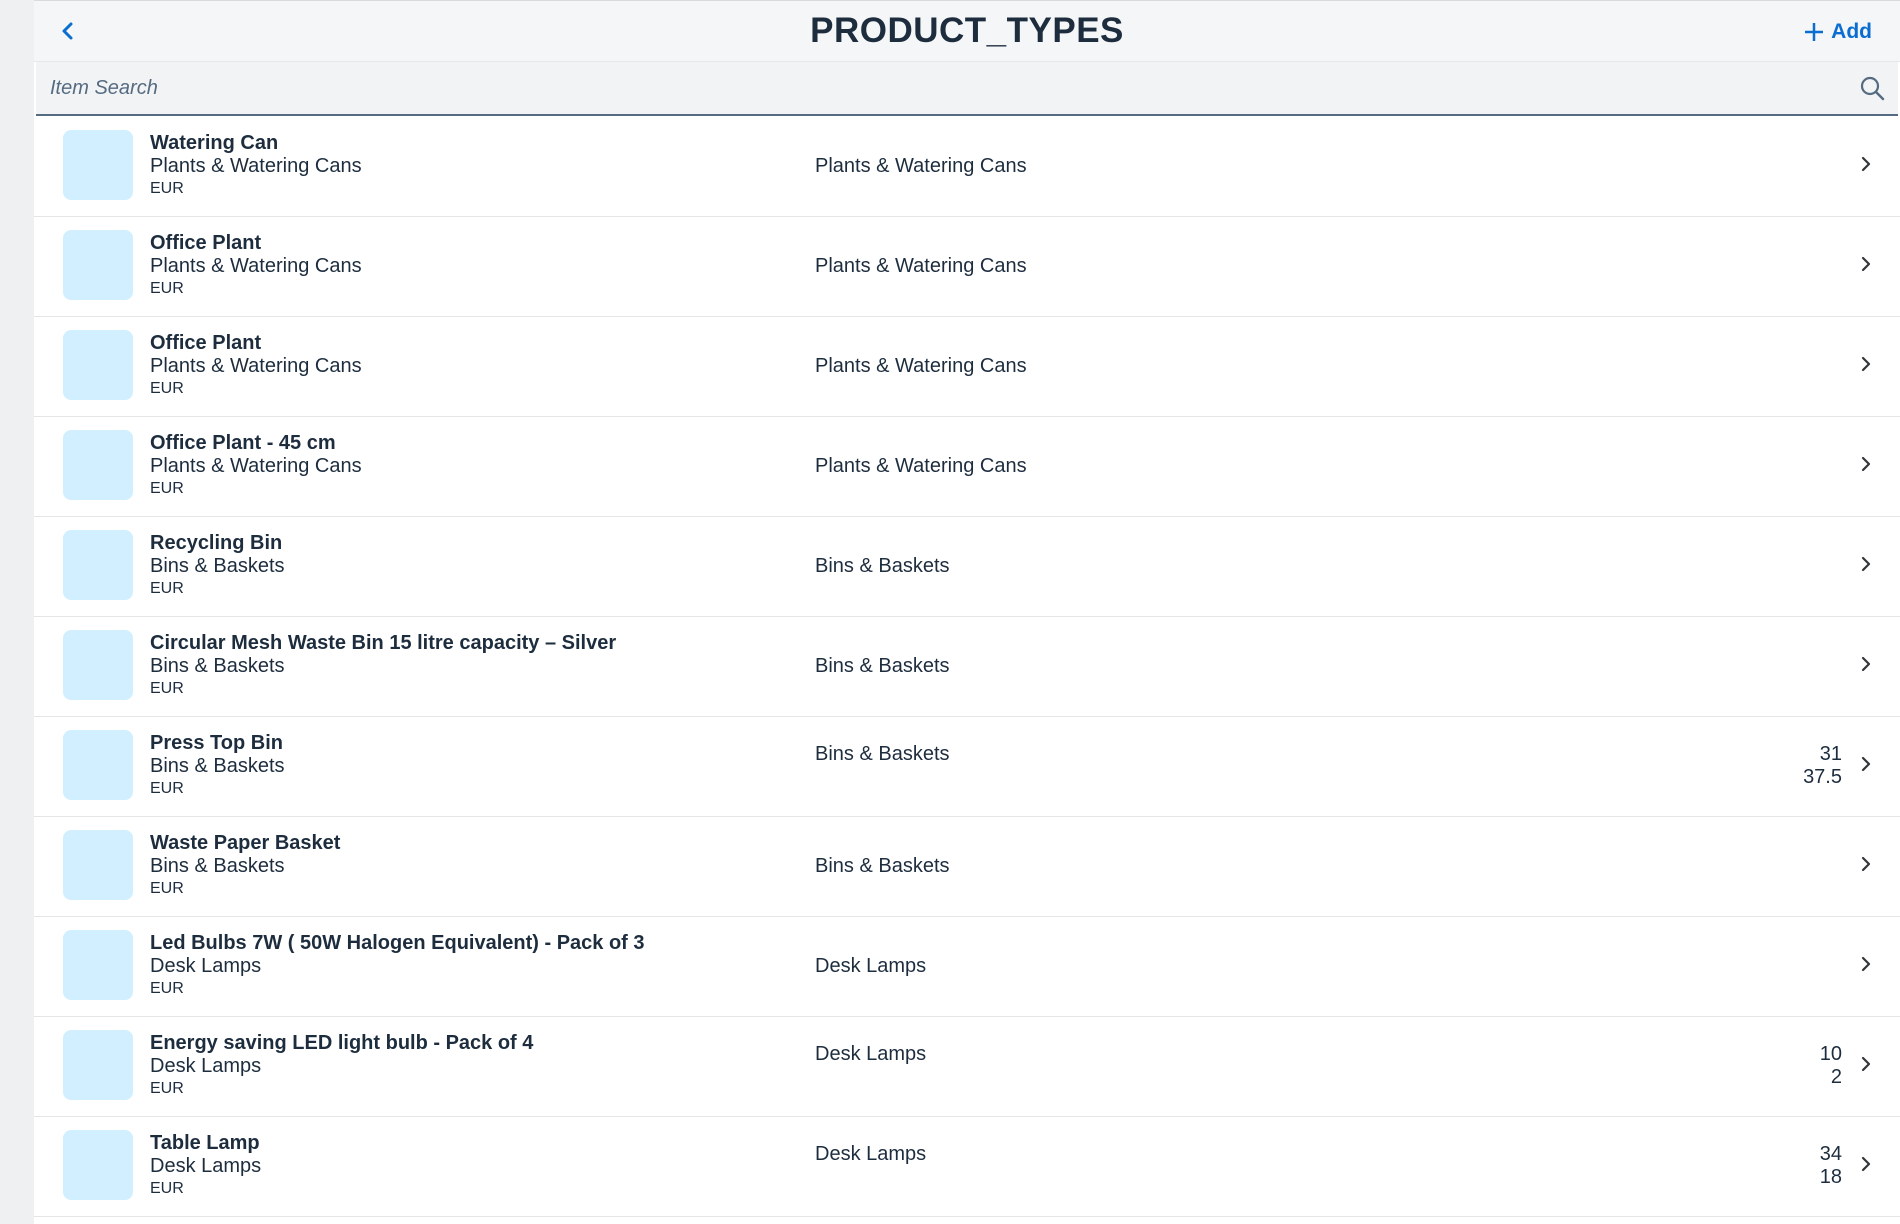 Image resolution: width=1900 pixels, height=1224 pixels. Describe the element at coordinates (245, 865) in the screenshot. I see `item-text: Waste Paper Basket Bins & Baskets EUR` at that location.